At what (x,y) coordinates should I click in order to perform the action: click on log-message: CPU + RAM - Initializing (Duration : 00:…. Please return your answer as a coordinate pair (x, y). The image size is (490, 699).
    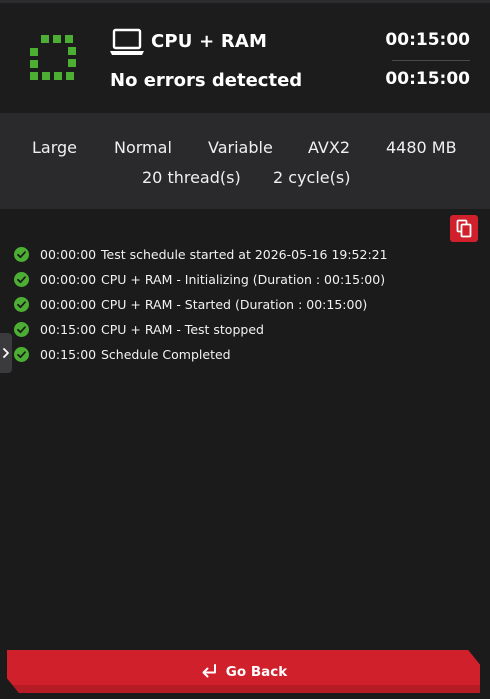
    Looking at the image, I should click on (243, 279).